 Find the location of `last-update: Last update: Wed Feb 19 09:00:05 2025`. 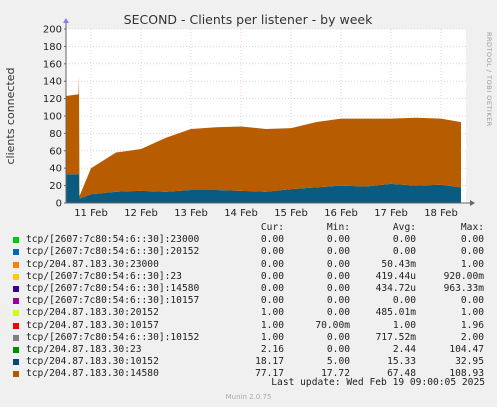

last-update: Last update: Wed Feb 19 09:00:05 2025 is located at coordinates (378, 382).